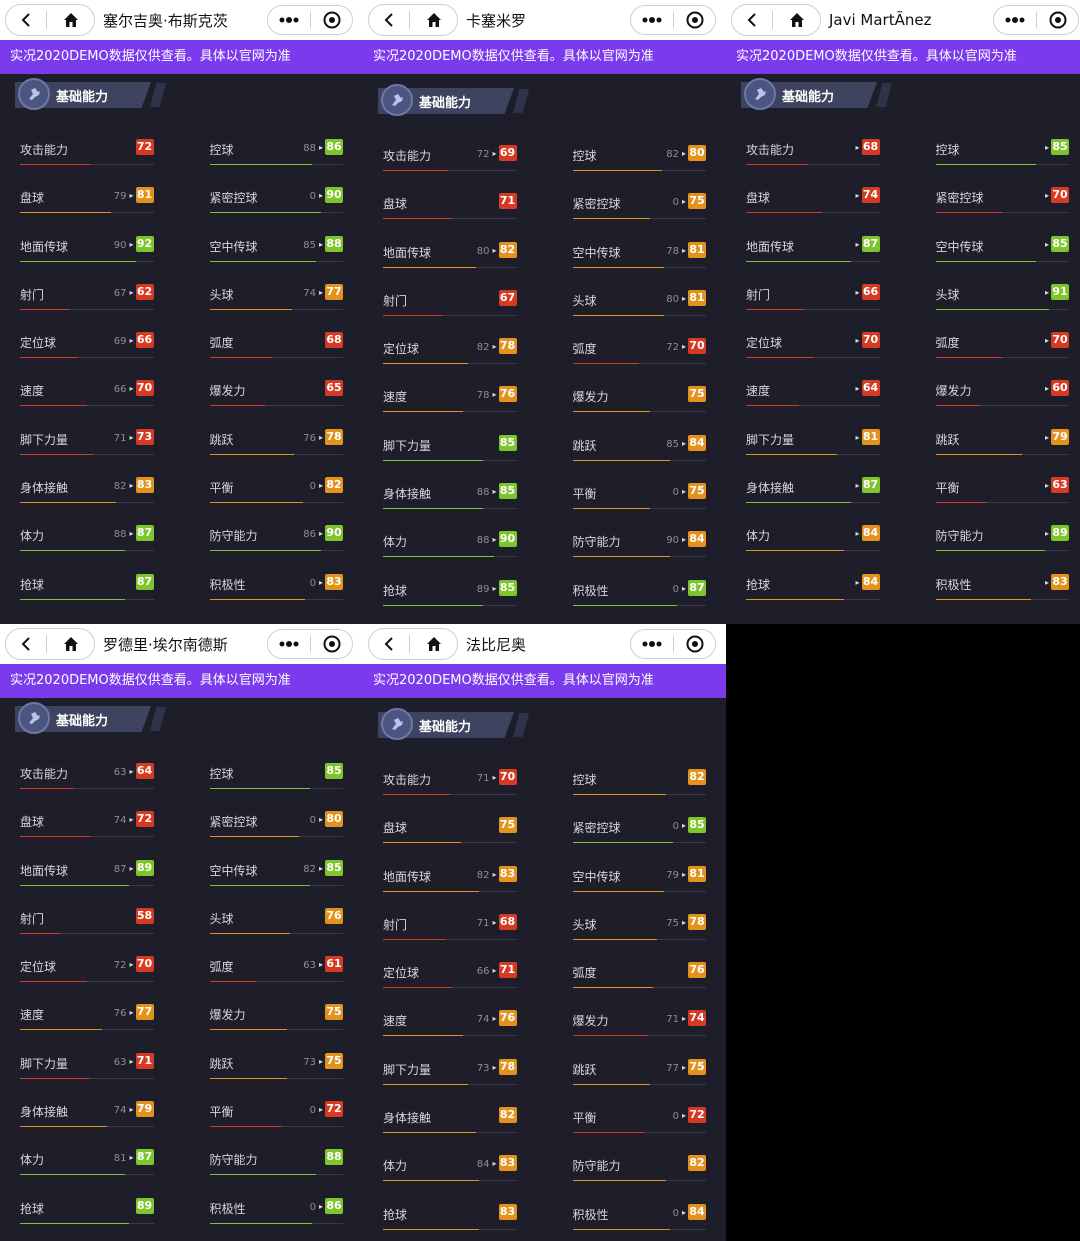 This screenshot has width=1080, height=1241. Describe the element at coordinates (407, 1069) in the screenshot. I see `stat-name: 脚下力量` at that location.